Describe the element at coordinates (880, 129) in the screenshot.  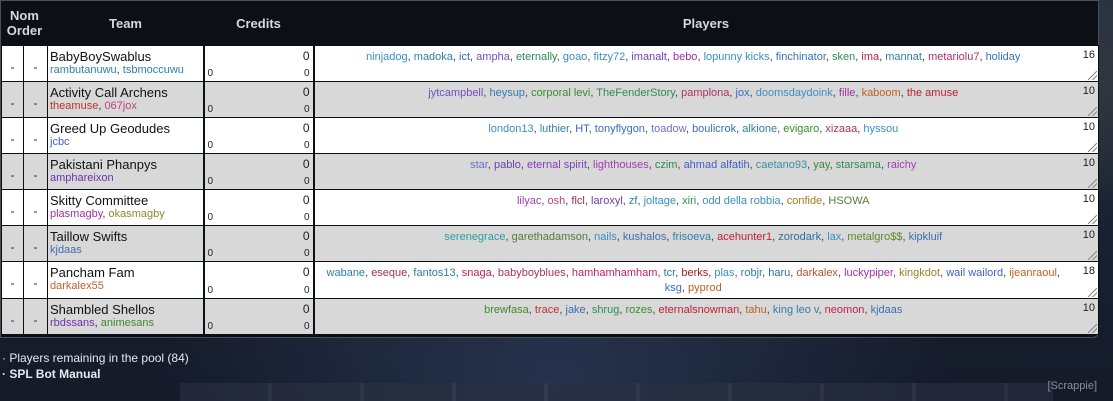
I see `player-name: hyssou` at that location.